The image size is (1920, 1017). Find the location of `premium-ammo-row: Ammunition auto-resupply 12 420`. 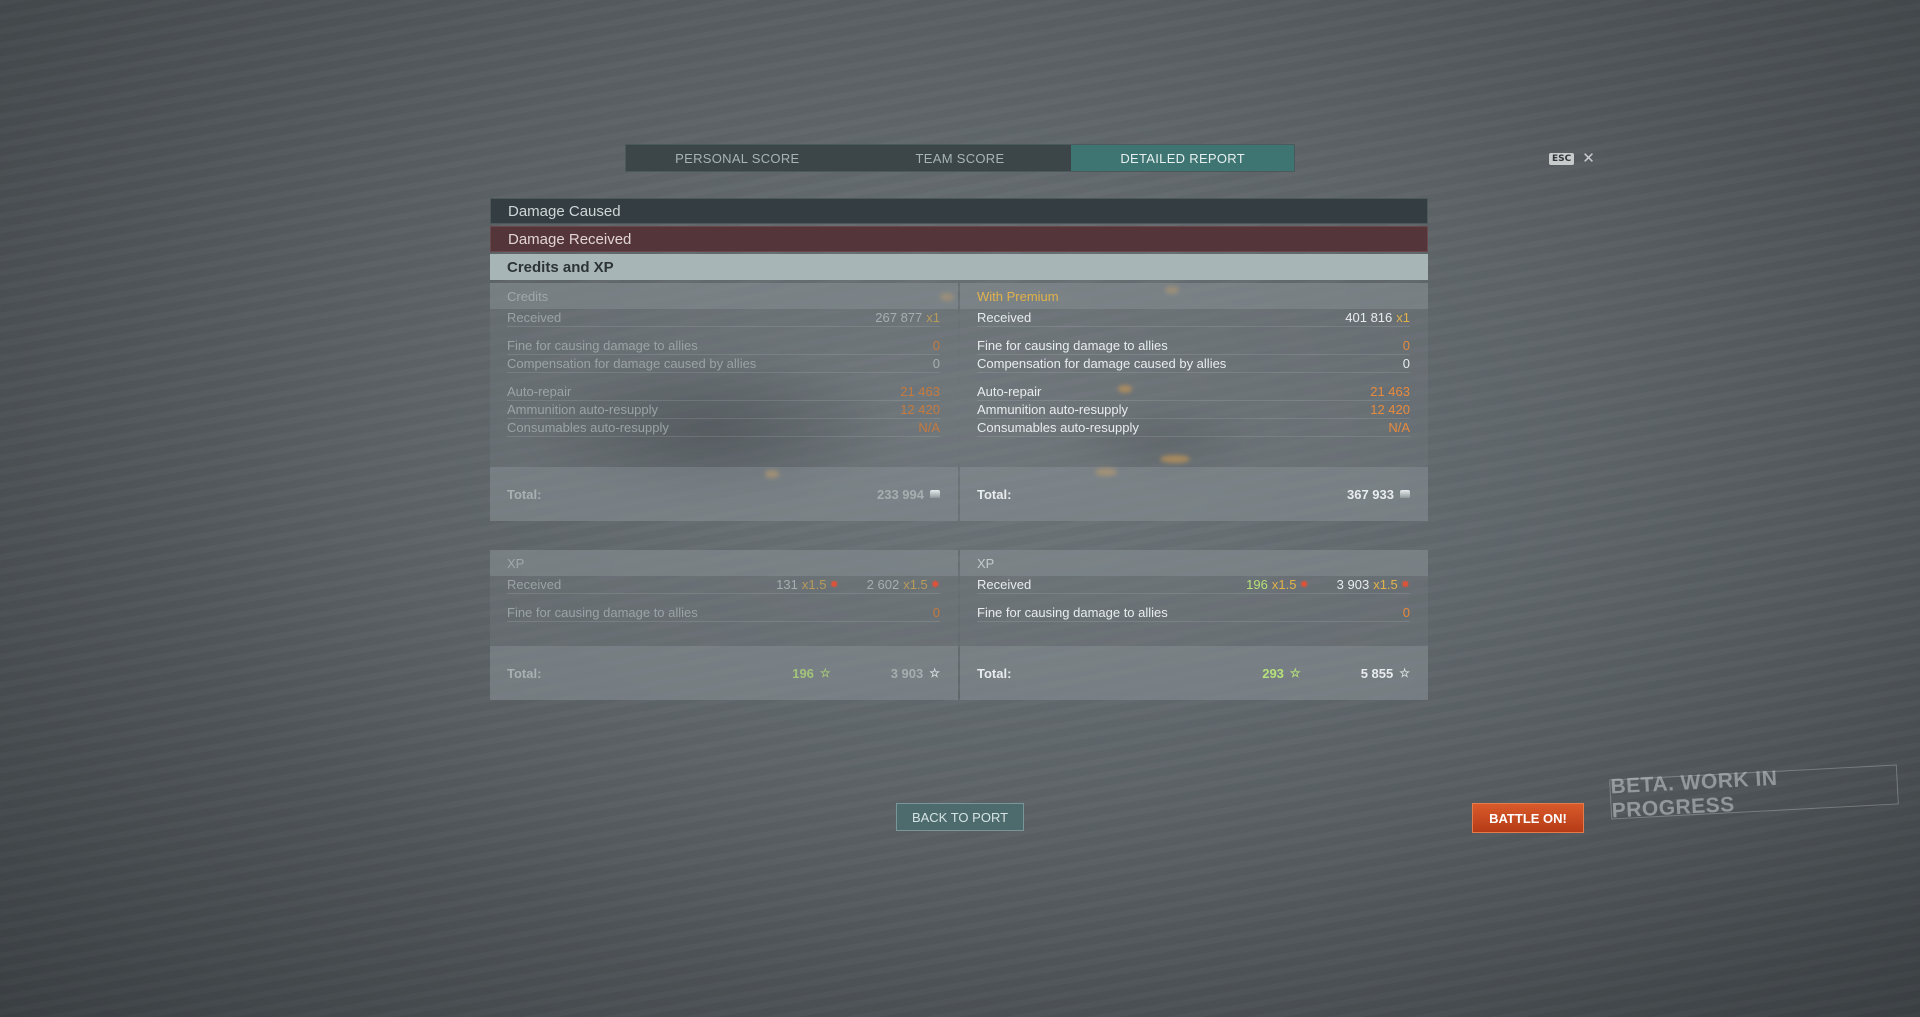

premium-ammo-row: Ammunition auto-resupply 12 420 is located at coordinates (1193, 410).